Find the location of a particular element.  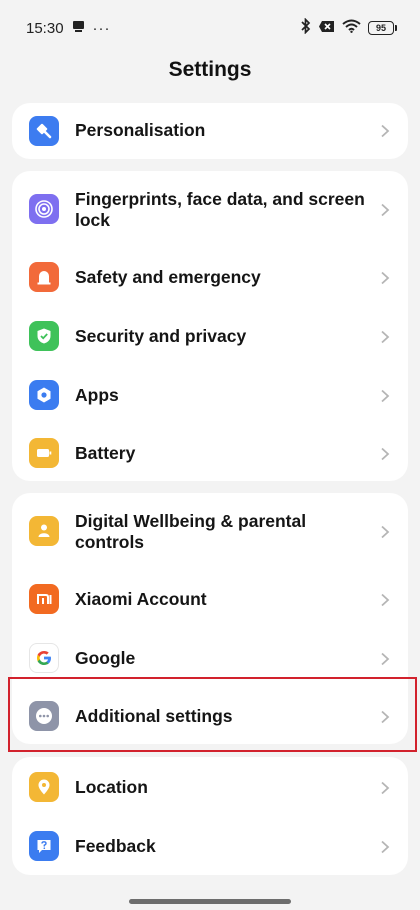

google-g-icon is located at coordinates (44, 658).